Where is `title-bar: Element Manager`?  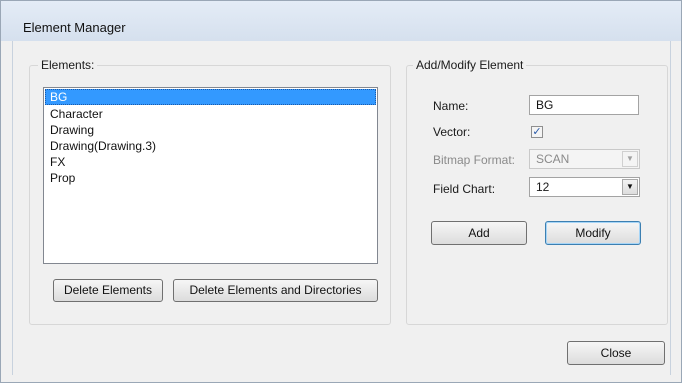
title-bar: Element Manager is located at coordinates (341, 21).